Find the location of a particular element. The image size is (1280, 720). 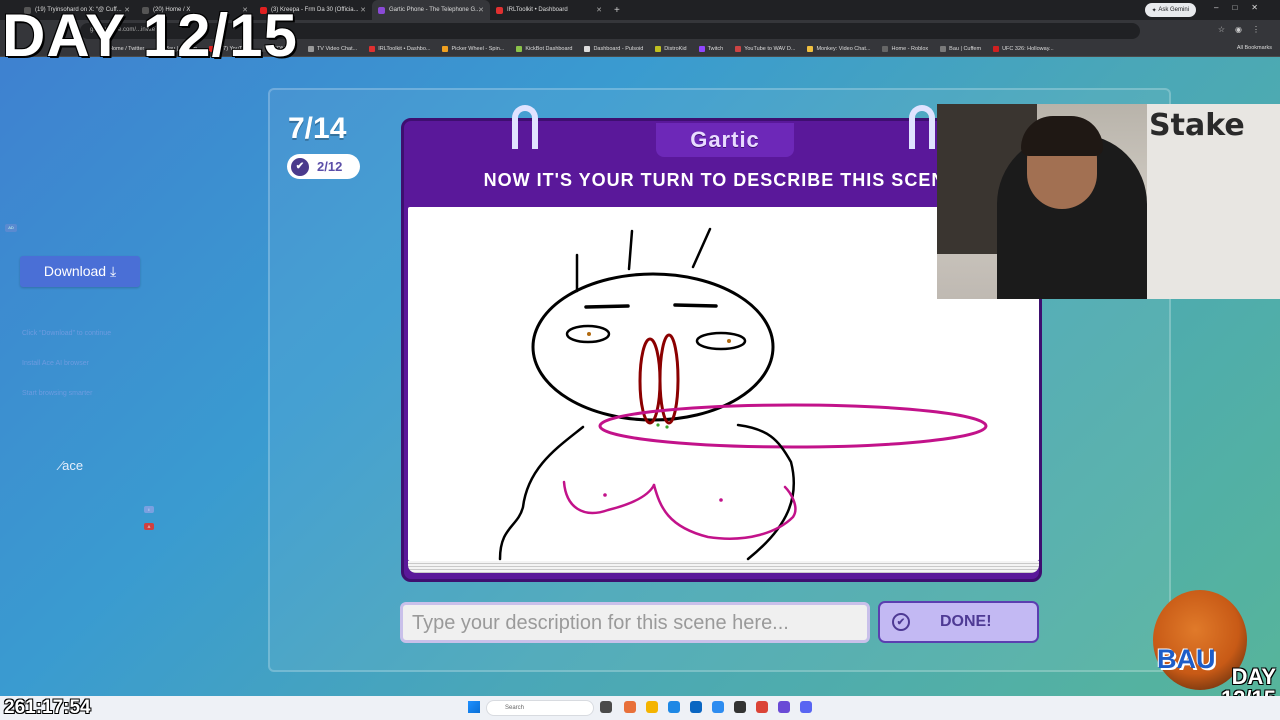

ace-logo: ⁄ace is located at coordinates (72, 465).